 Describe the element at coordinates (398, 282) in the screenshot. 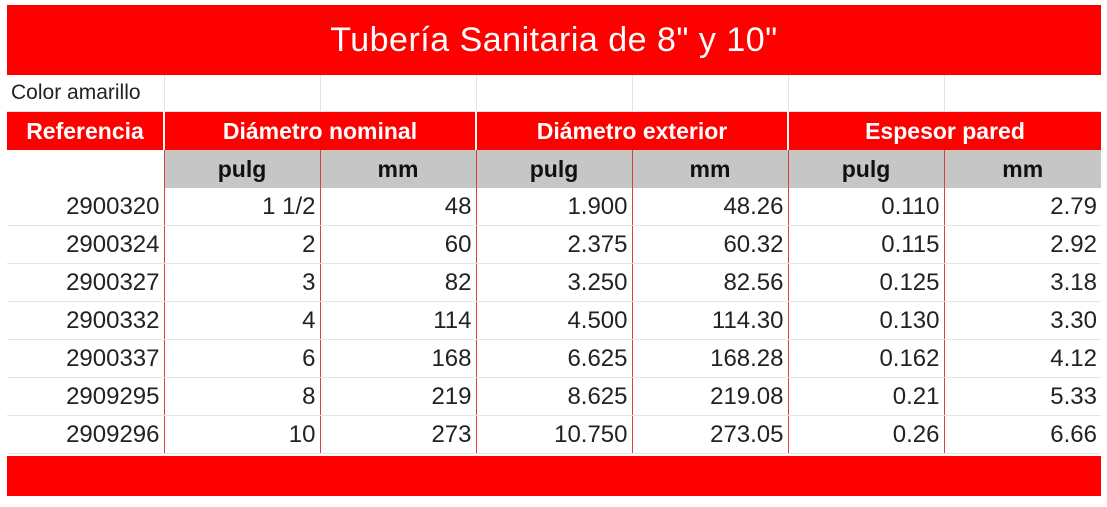

I see `cell-nominal-mm: 82` at that location.